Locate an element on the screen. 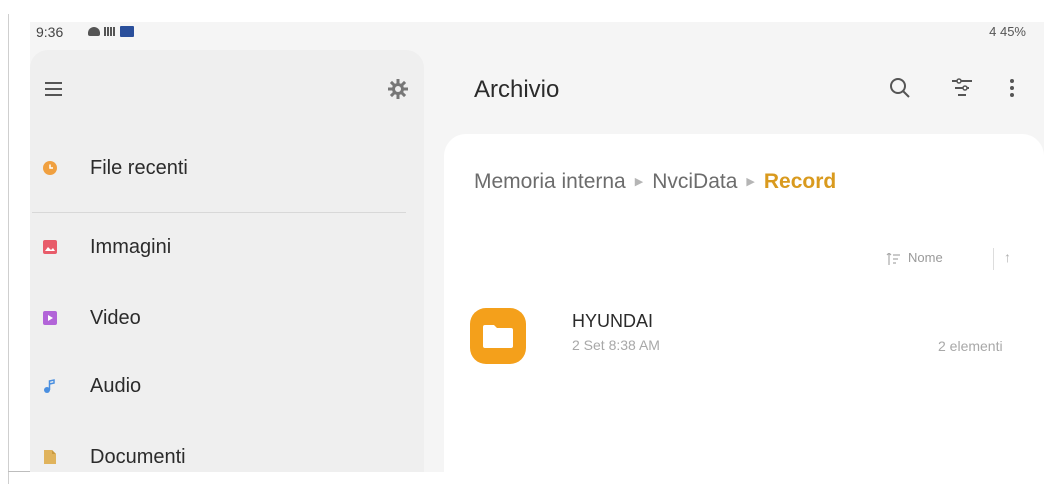 The height and width of the screenshot is (484, 1044). menu-icon is located at coordinates (53, 89).